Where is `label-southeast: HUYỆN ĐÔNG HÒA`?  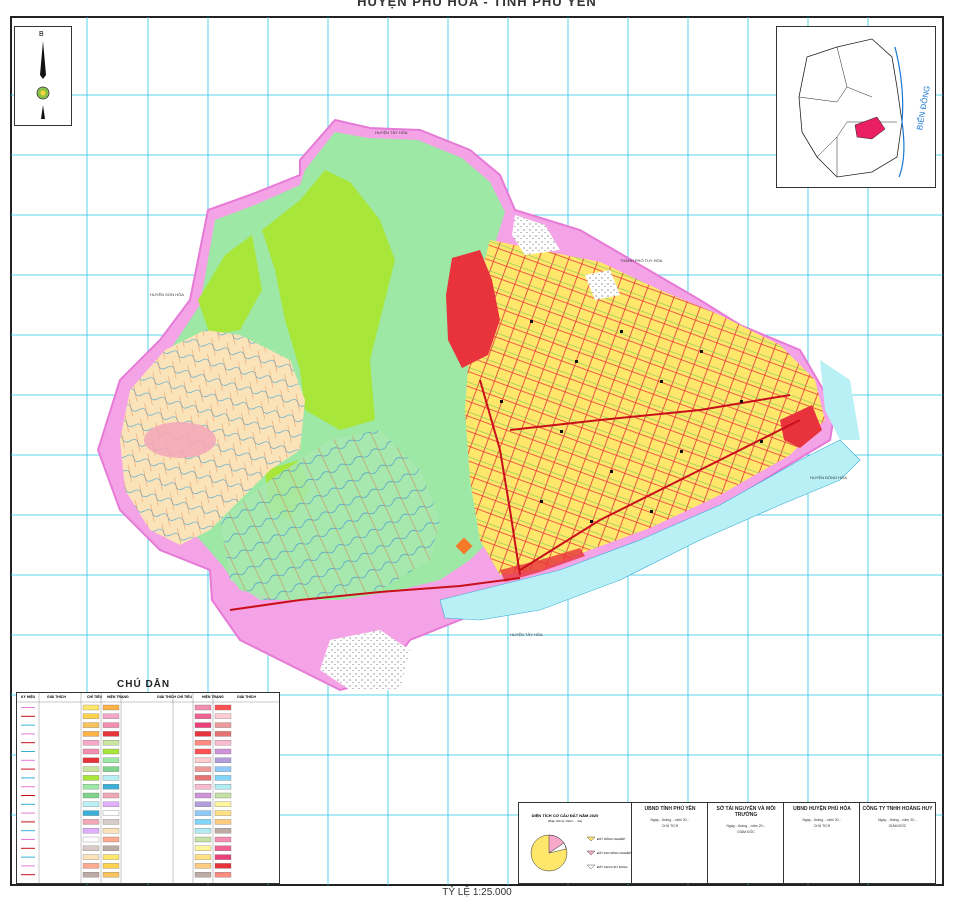
label-southeast: HUYỆN ĐÔNG HÒA is located at coordinates (828, 477).